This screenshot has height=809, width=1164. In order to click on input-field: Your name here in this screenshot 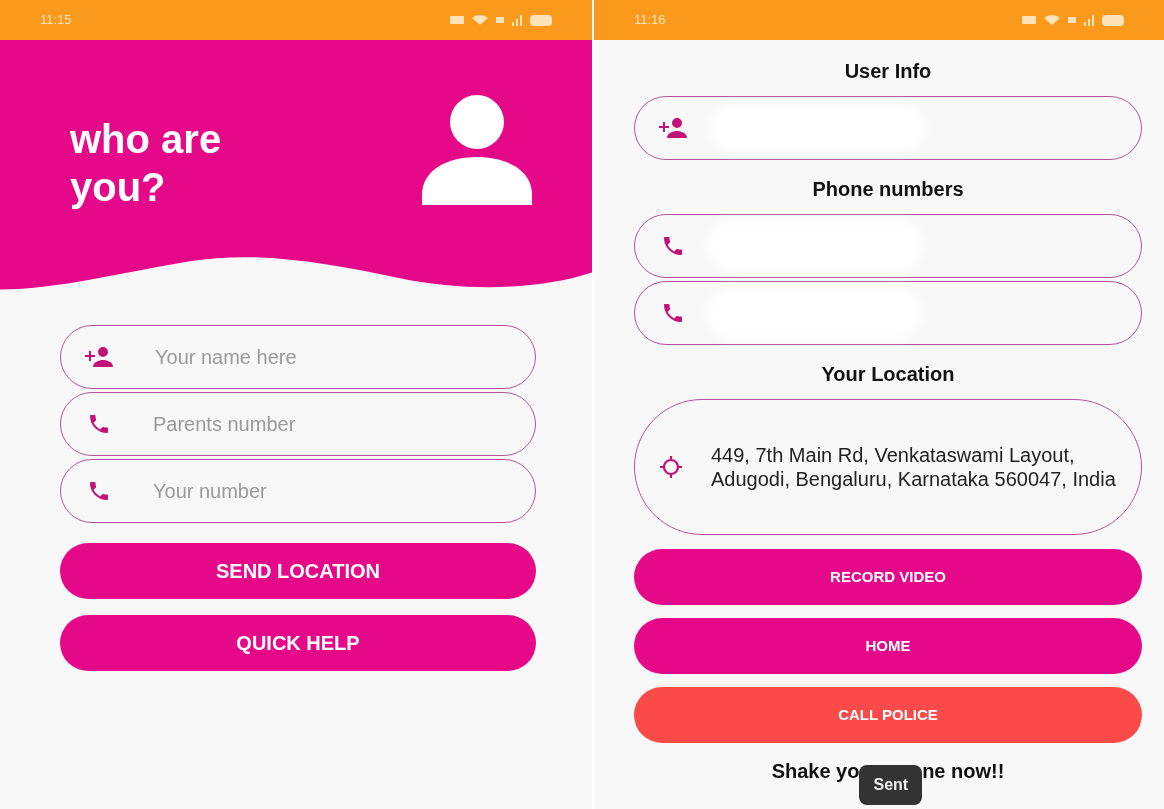, I will do `click(298, 357)`.